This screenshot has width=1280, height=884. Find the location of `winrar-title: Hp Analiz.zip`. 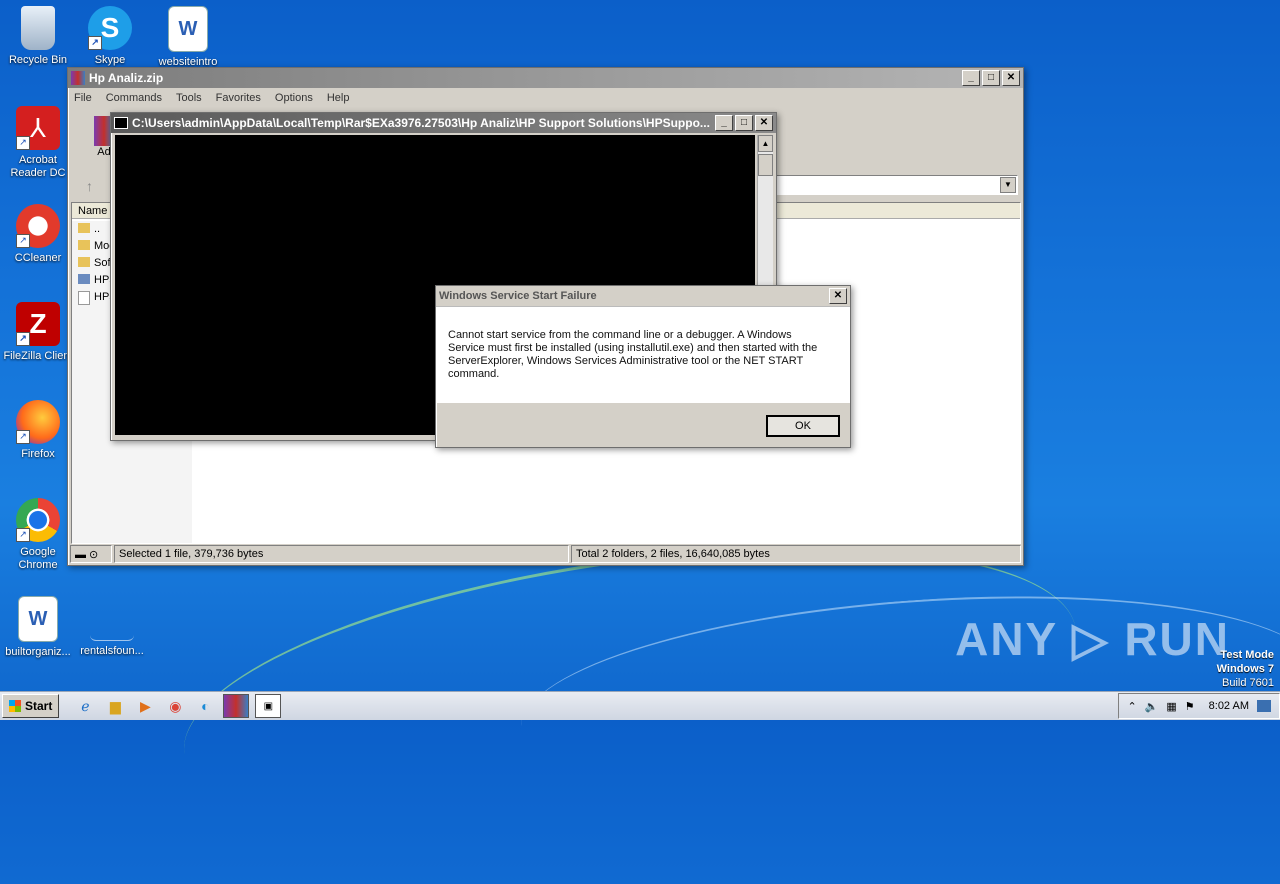

winrar-title: Hp Analiz.zip is located at coordinates (126, 78).